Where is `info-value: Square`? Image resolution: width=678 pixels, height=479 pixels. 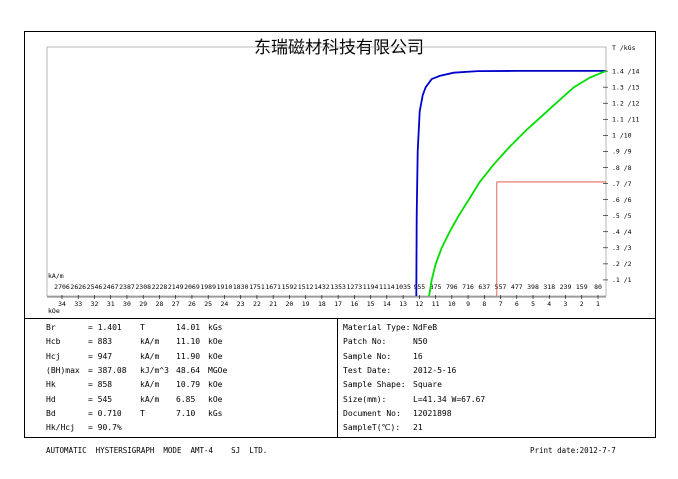 info-value: Square is located at coordinates (427, 385).